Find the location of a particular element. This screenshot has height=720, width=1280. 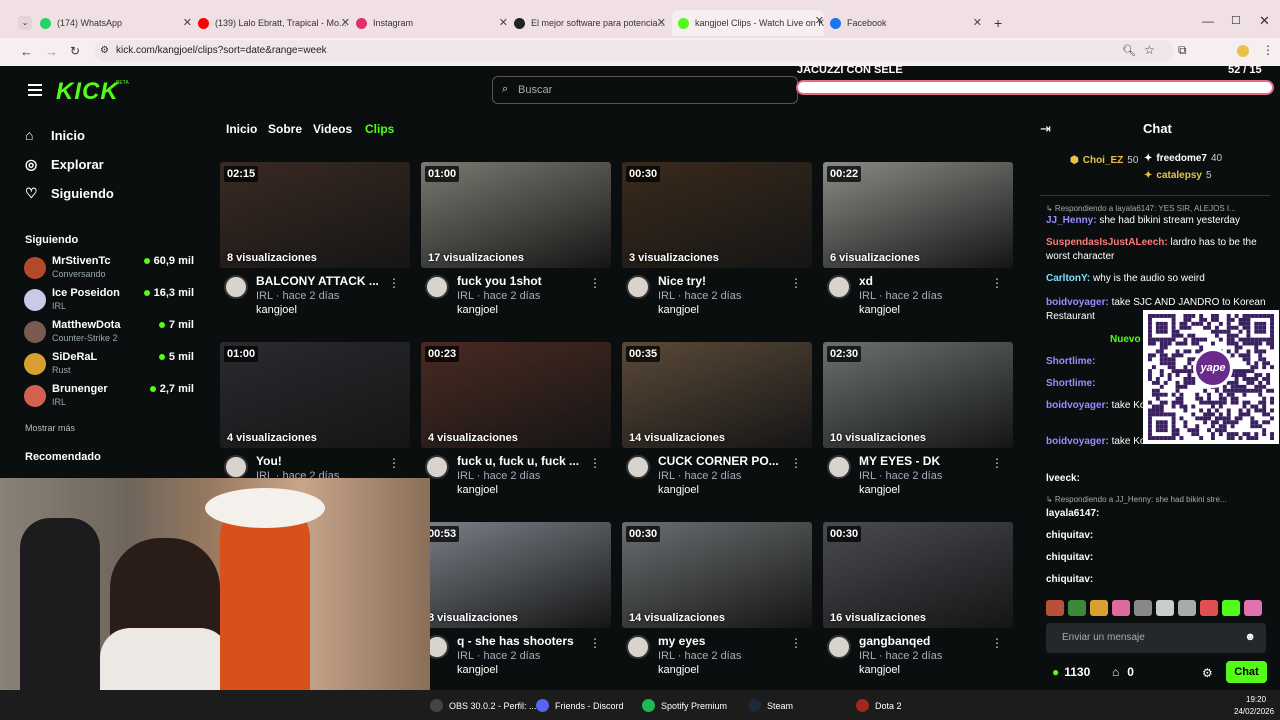

clip-thumbnail: 00:30 16 visualizaciones is located at coordinates (918, 575).